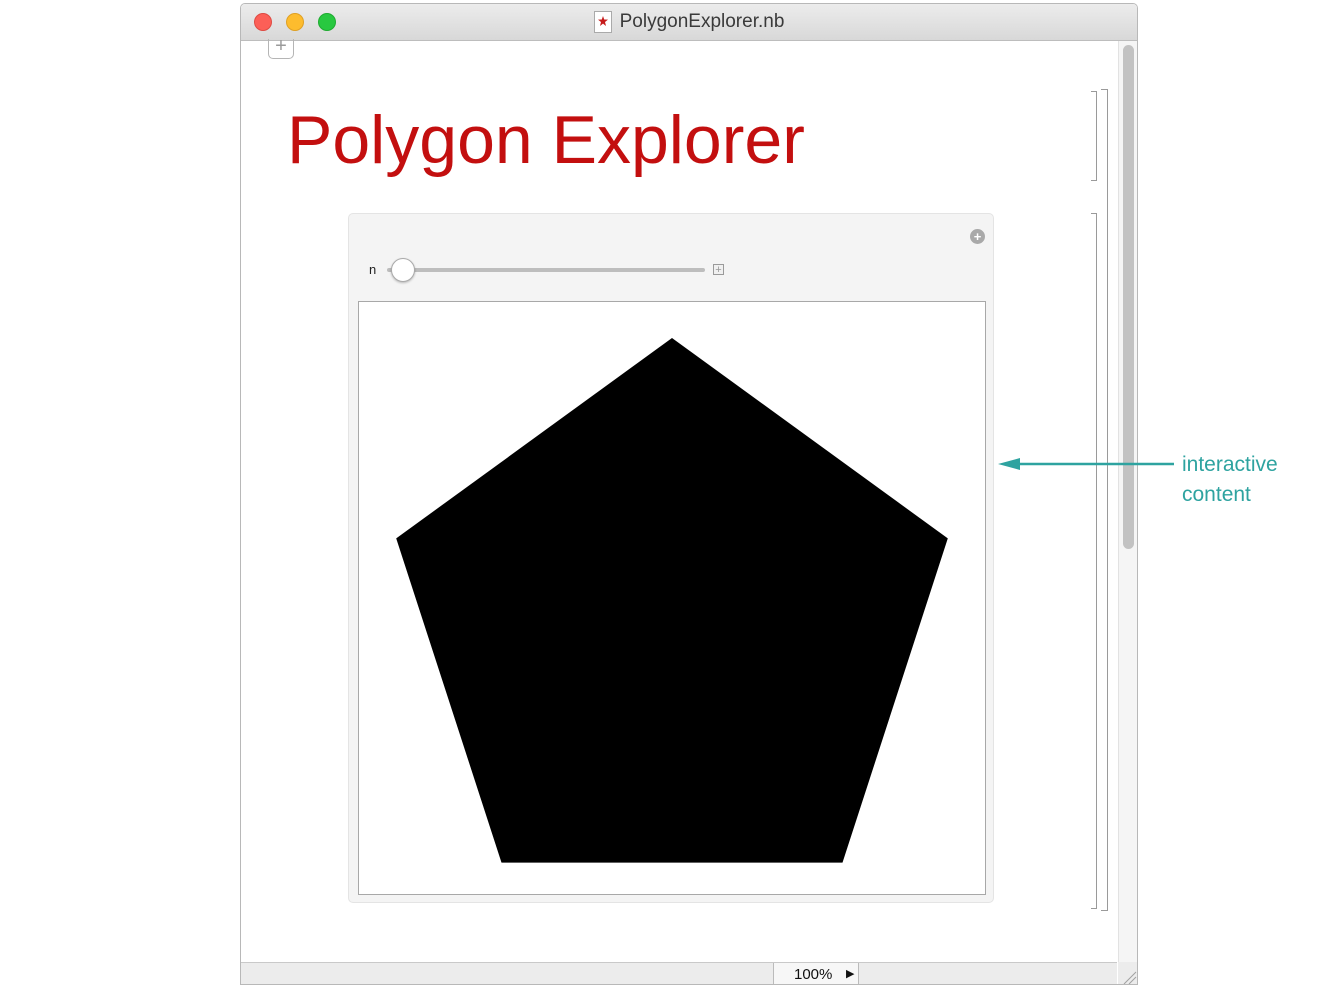  I want to click on status-bar: 100% ▶, so click(679, 973).